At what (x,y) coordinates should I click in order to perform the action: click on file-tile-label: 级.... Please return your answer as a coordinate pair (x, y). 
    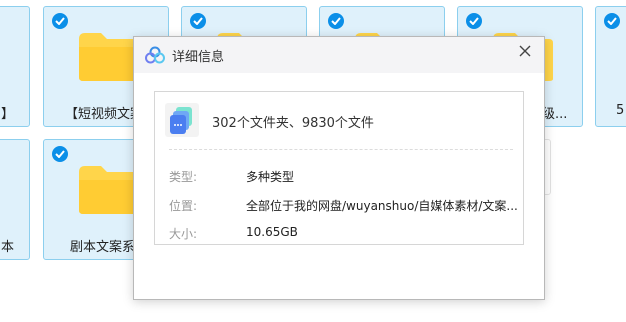
    Looking at the image, I should click on (555, 114).